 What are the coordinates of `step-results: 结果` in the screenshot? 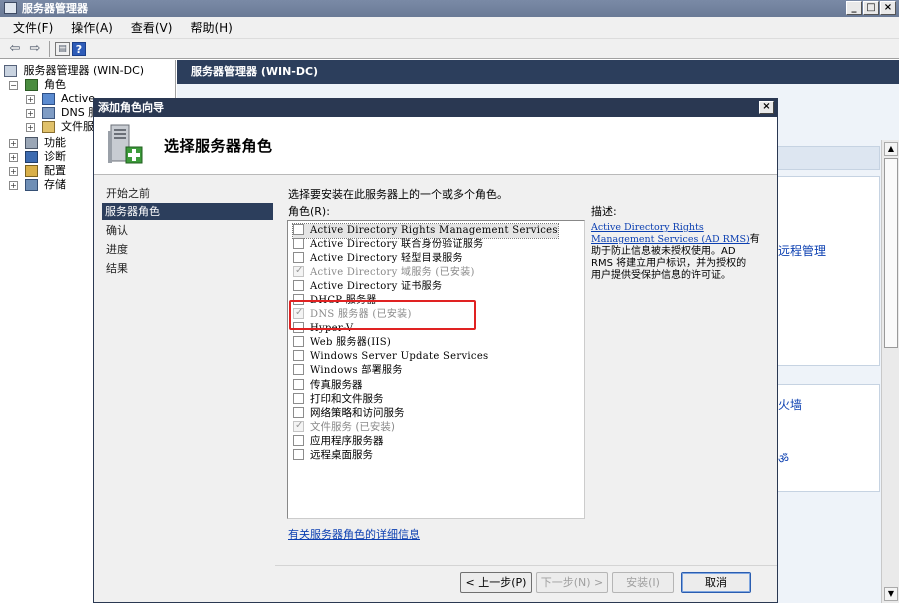 It's located at (117, 268).